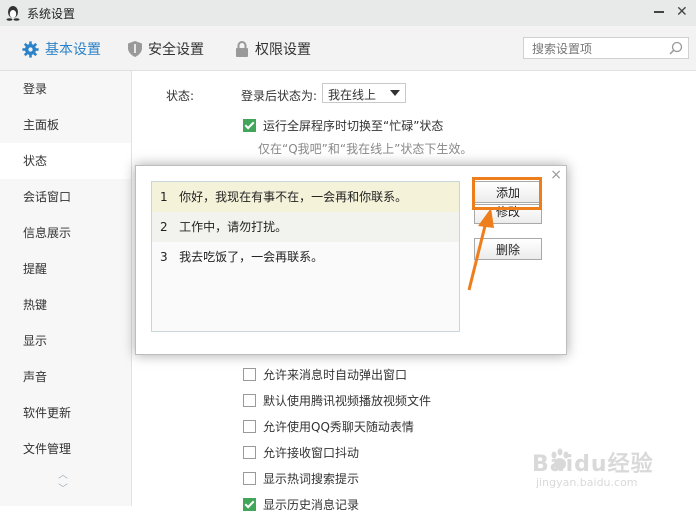 This screenshot has height=513, width=696. Describe the element at coordinates (311, 479) in the screenshot. I see `option-label: 显示热词搜索提示` at that location.